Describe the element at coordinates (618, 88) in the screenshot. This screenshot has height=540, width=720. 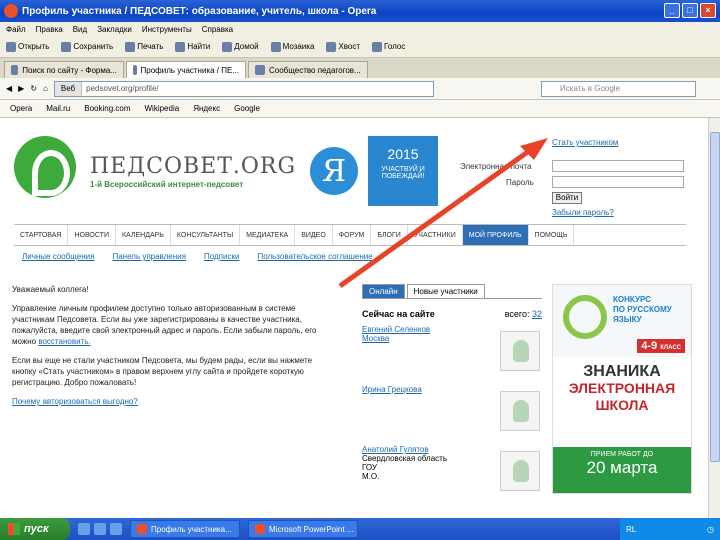
I see `search-input: Искать в Google` at that location.